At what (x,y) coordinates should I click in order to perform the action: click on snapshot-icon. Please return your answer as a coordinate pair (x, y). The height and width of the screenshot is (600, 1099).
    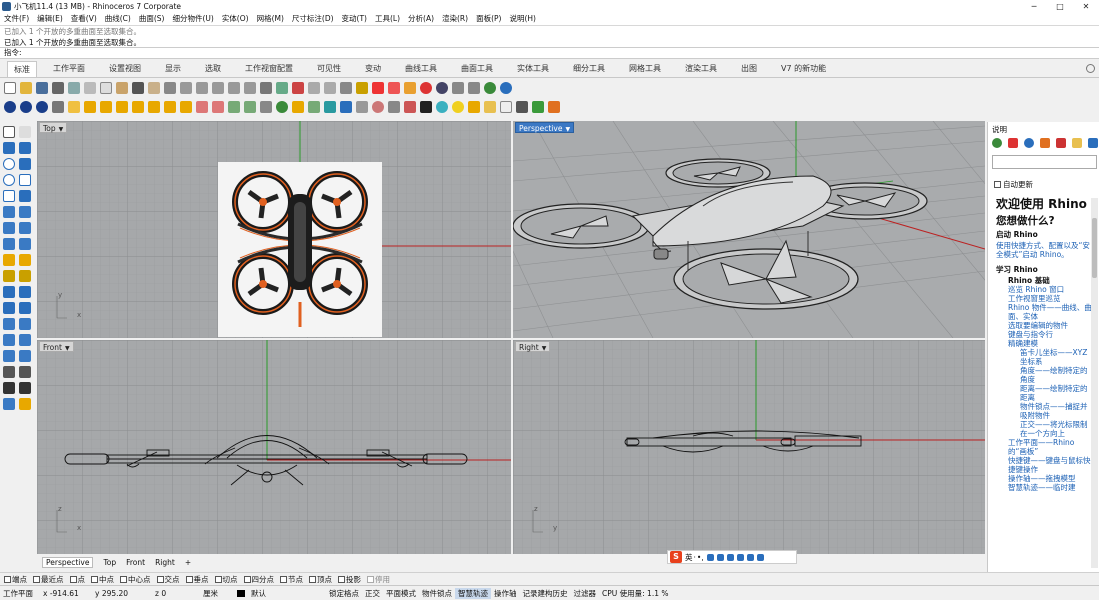
    Looking at the image, I should click on (458, 88).